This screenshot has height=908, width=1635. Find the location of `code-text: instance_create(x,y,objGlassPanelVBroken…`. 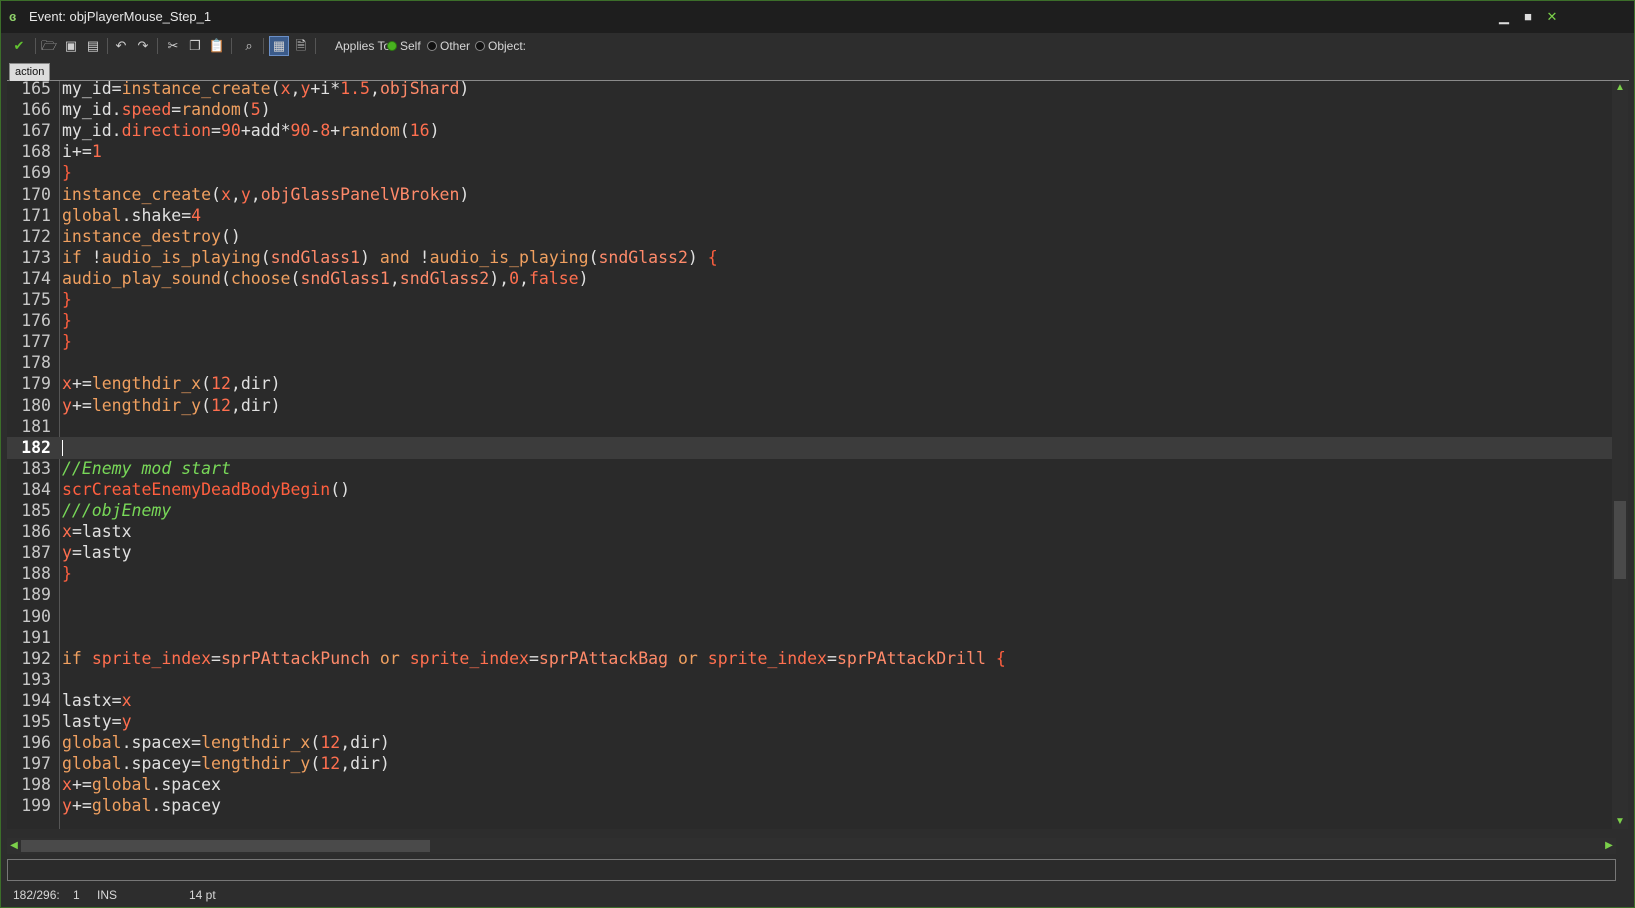

code-text: instance_create(x,y,objGlassPanelVBroken… is located at coordinates (266, 194).